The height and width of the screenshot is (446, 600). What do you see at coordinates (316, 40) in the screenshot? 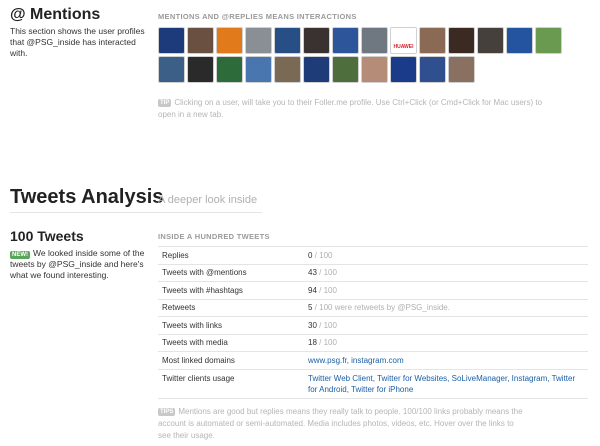
I see `avatar-player-portrait-dark` at bounding box center [316, 40].